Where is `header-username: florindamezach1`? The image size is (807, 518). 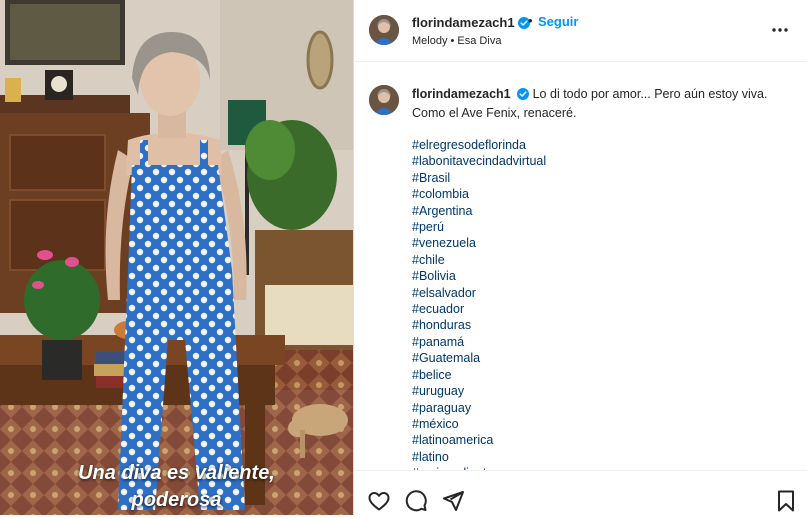
header-username: florindamezach1 is located at coordinates (463, 22).